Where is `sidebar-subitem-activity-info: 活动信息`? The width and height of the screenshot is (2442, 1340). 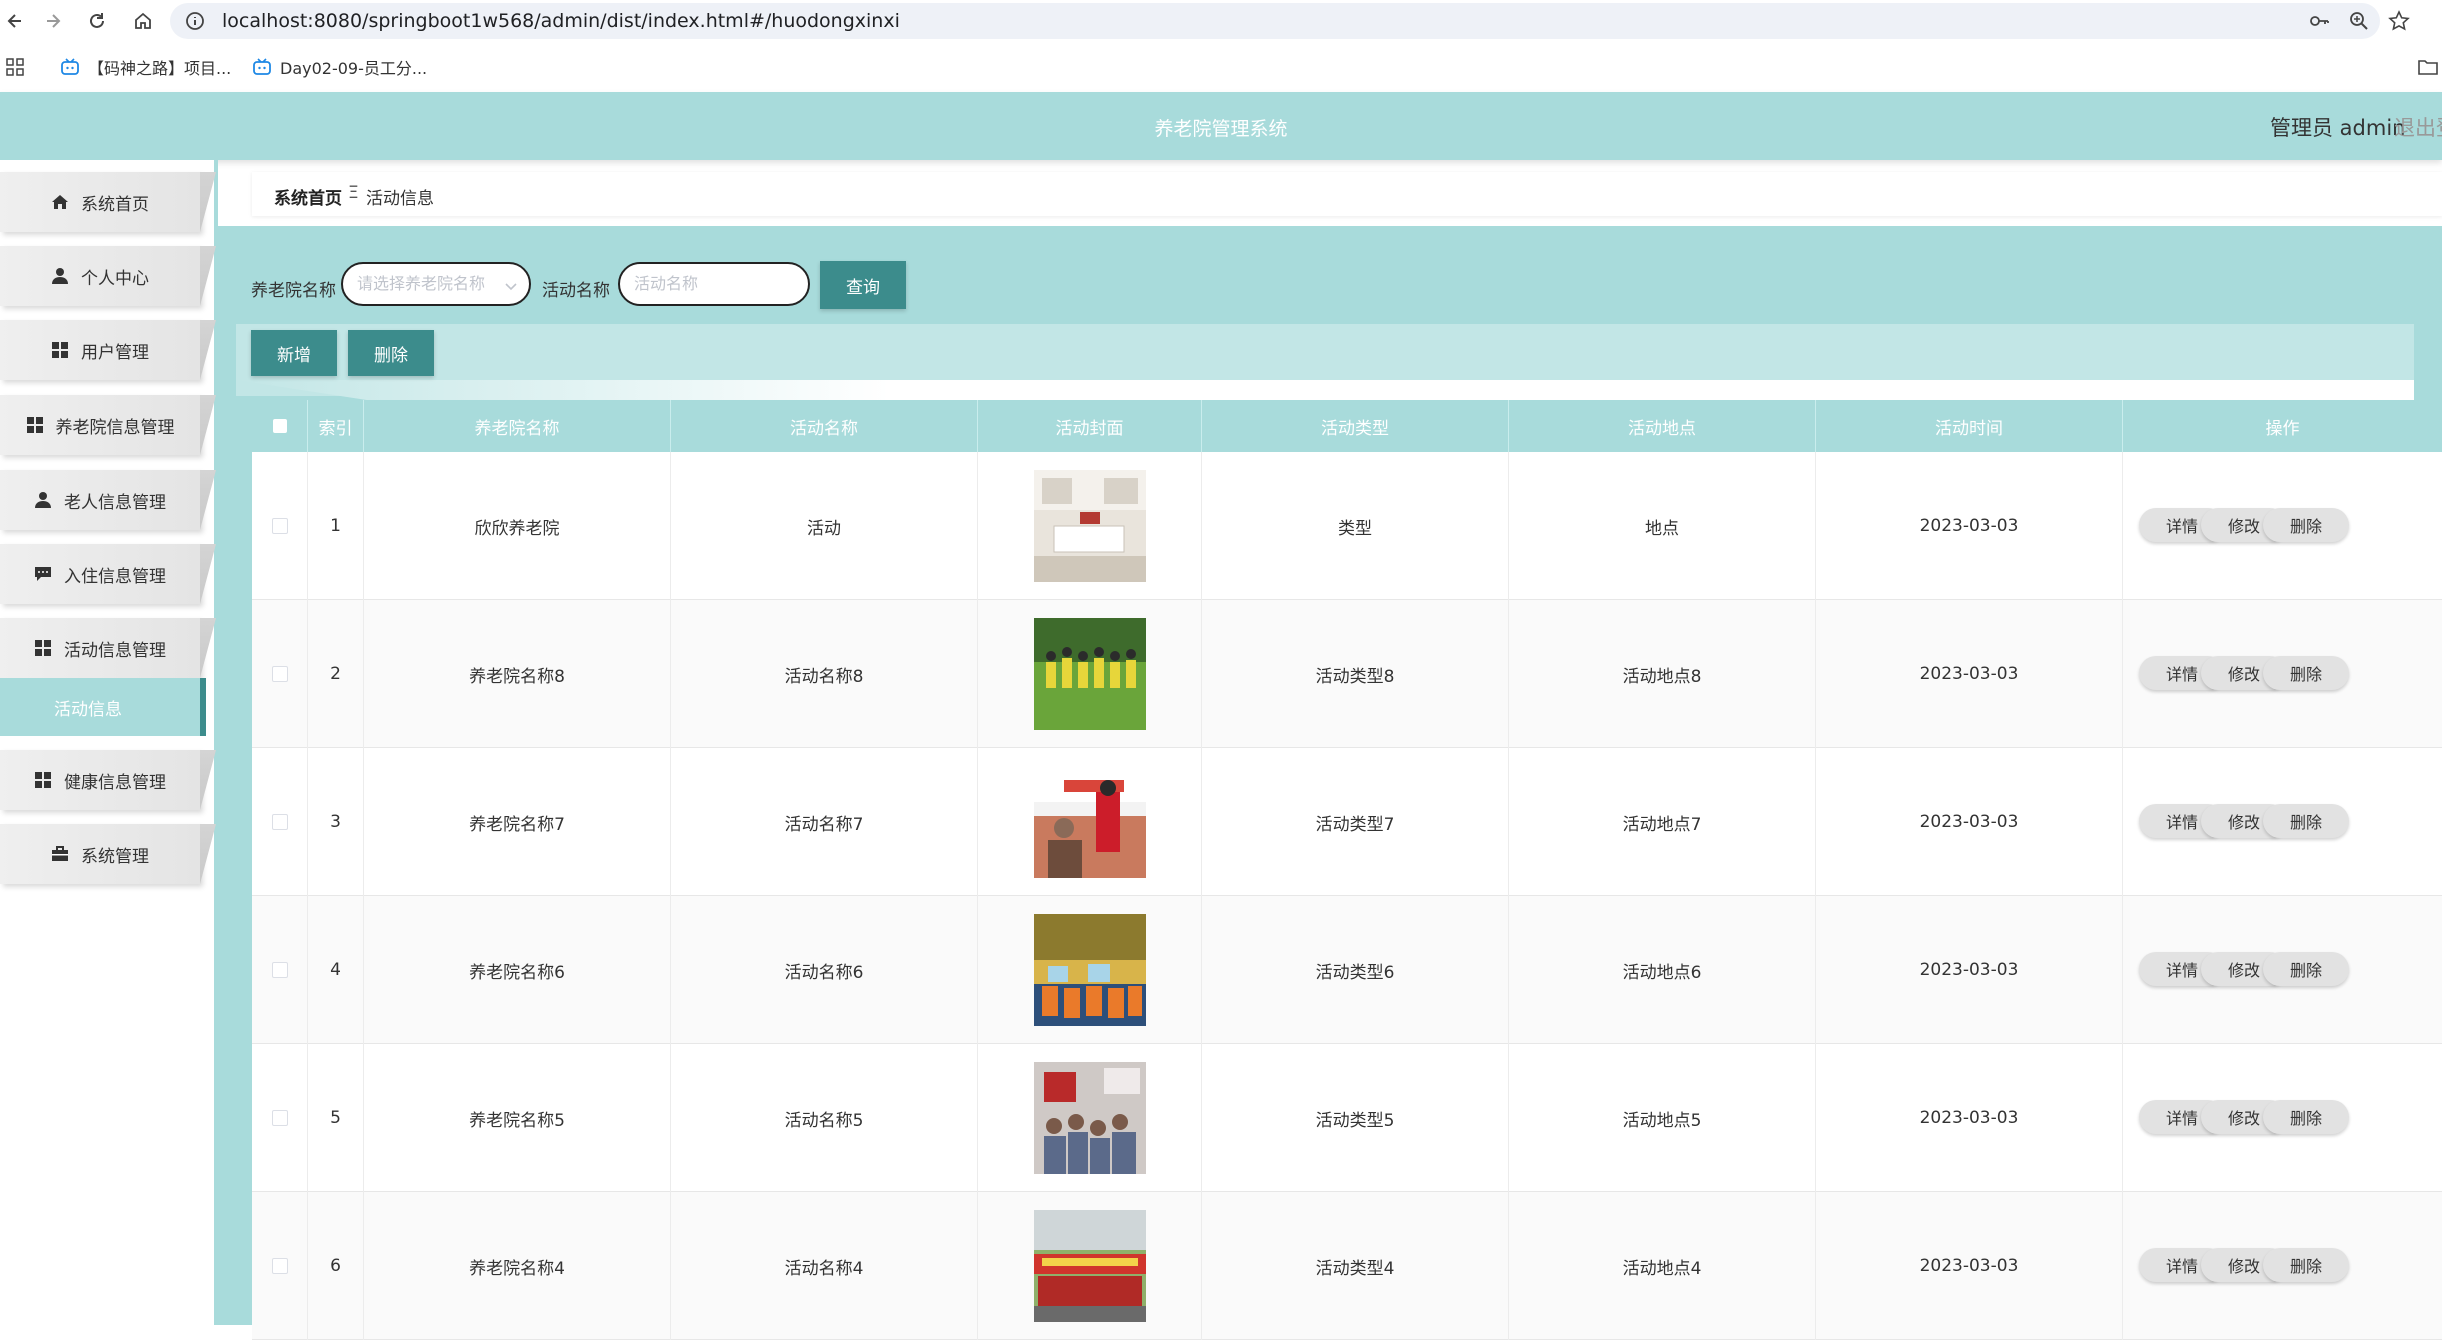
sidebar-subitem-activity-info: 活动信息 is located at coordinates (103, 707).